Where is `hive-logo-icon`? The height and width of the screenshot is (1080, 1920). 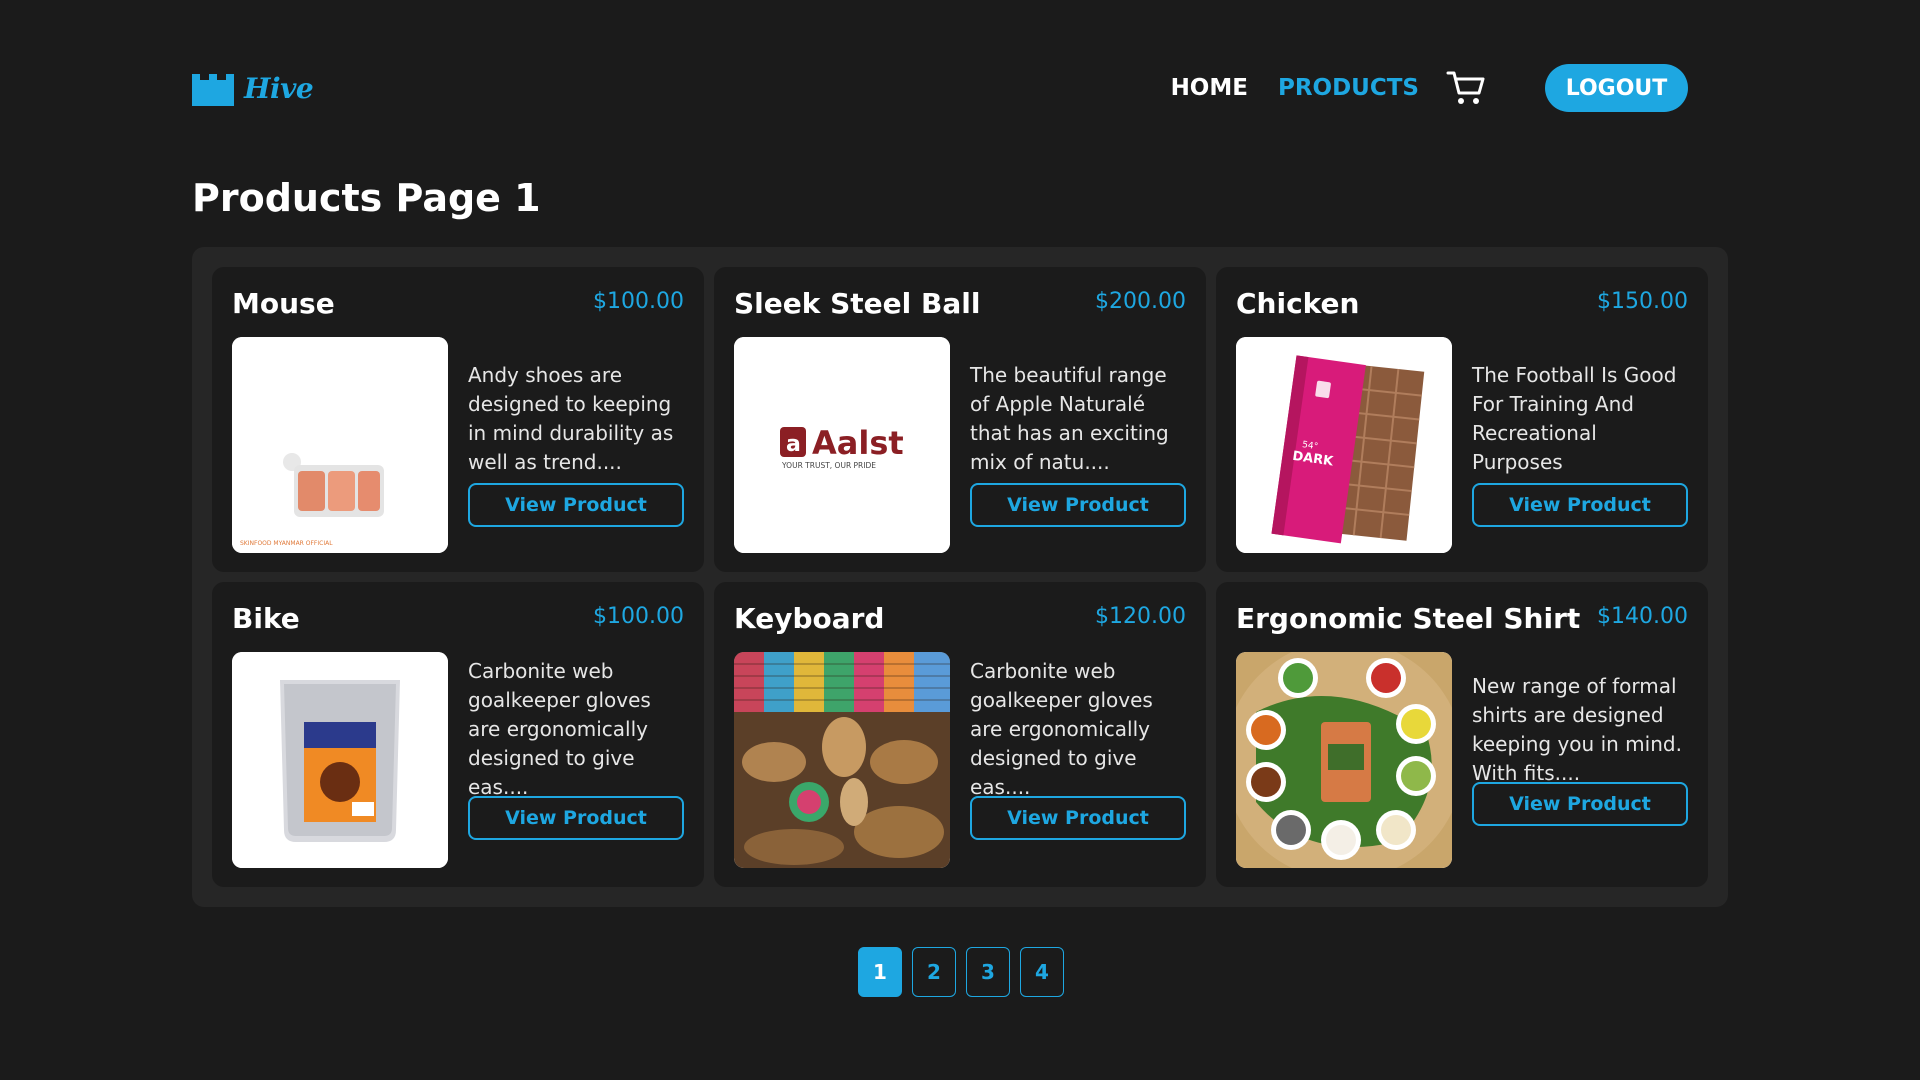 hive-logo-icon is located at coordinates (213, 90).